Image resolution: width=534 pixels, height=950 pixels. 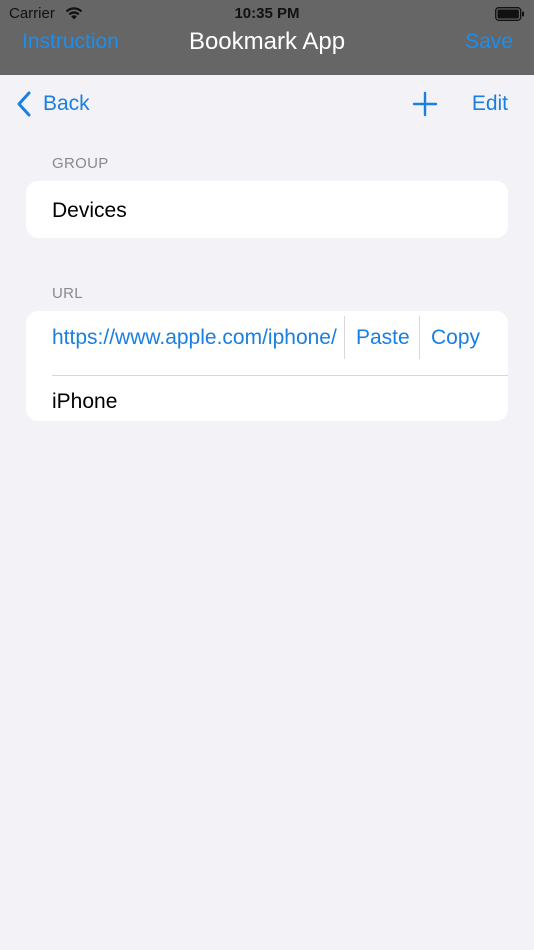 I want to click on copy-button: Copy, so click(x=455, y=338).